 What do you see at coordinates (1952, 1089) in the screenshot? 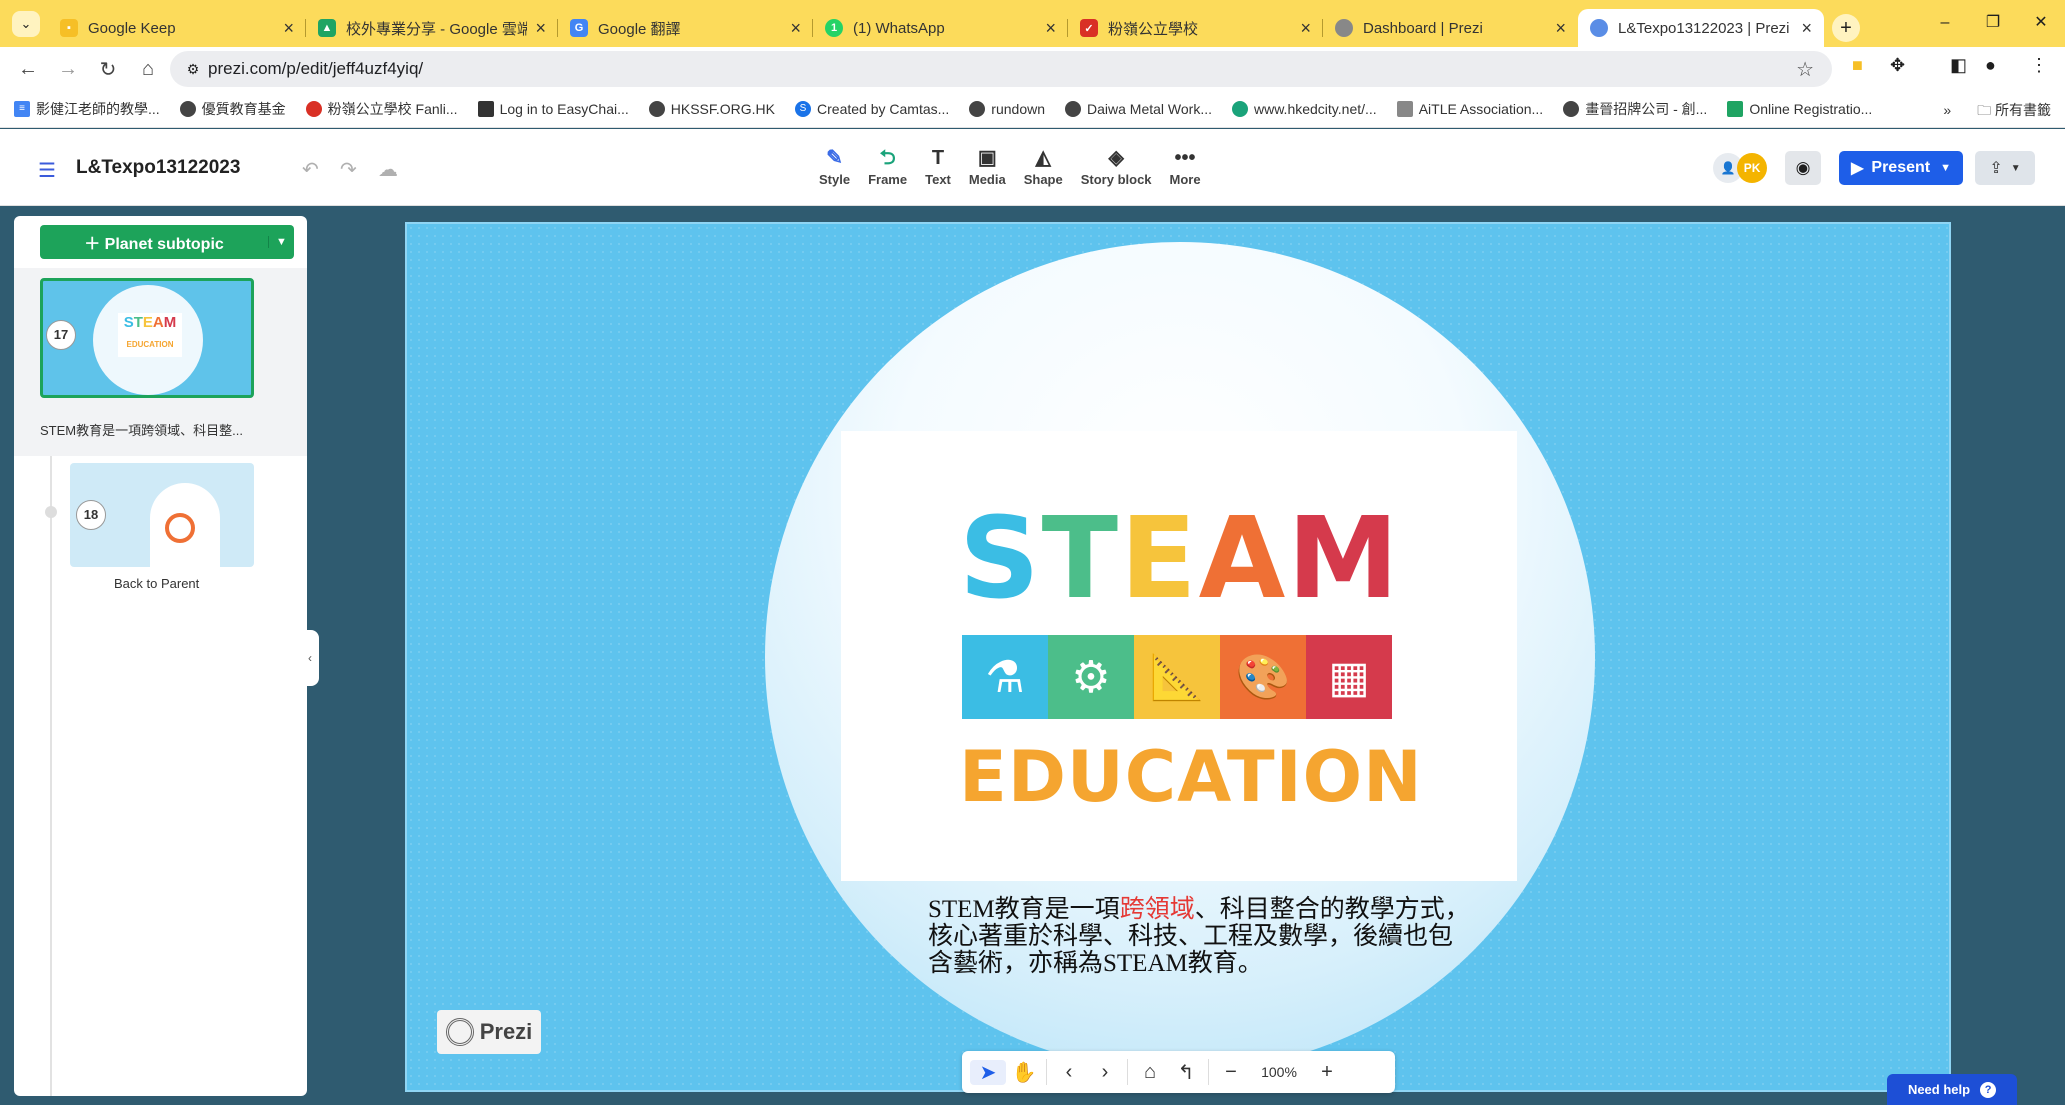
I see `need-help-button: Need help?` at bounding box center [1952, 1089].